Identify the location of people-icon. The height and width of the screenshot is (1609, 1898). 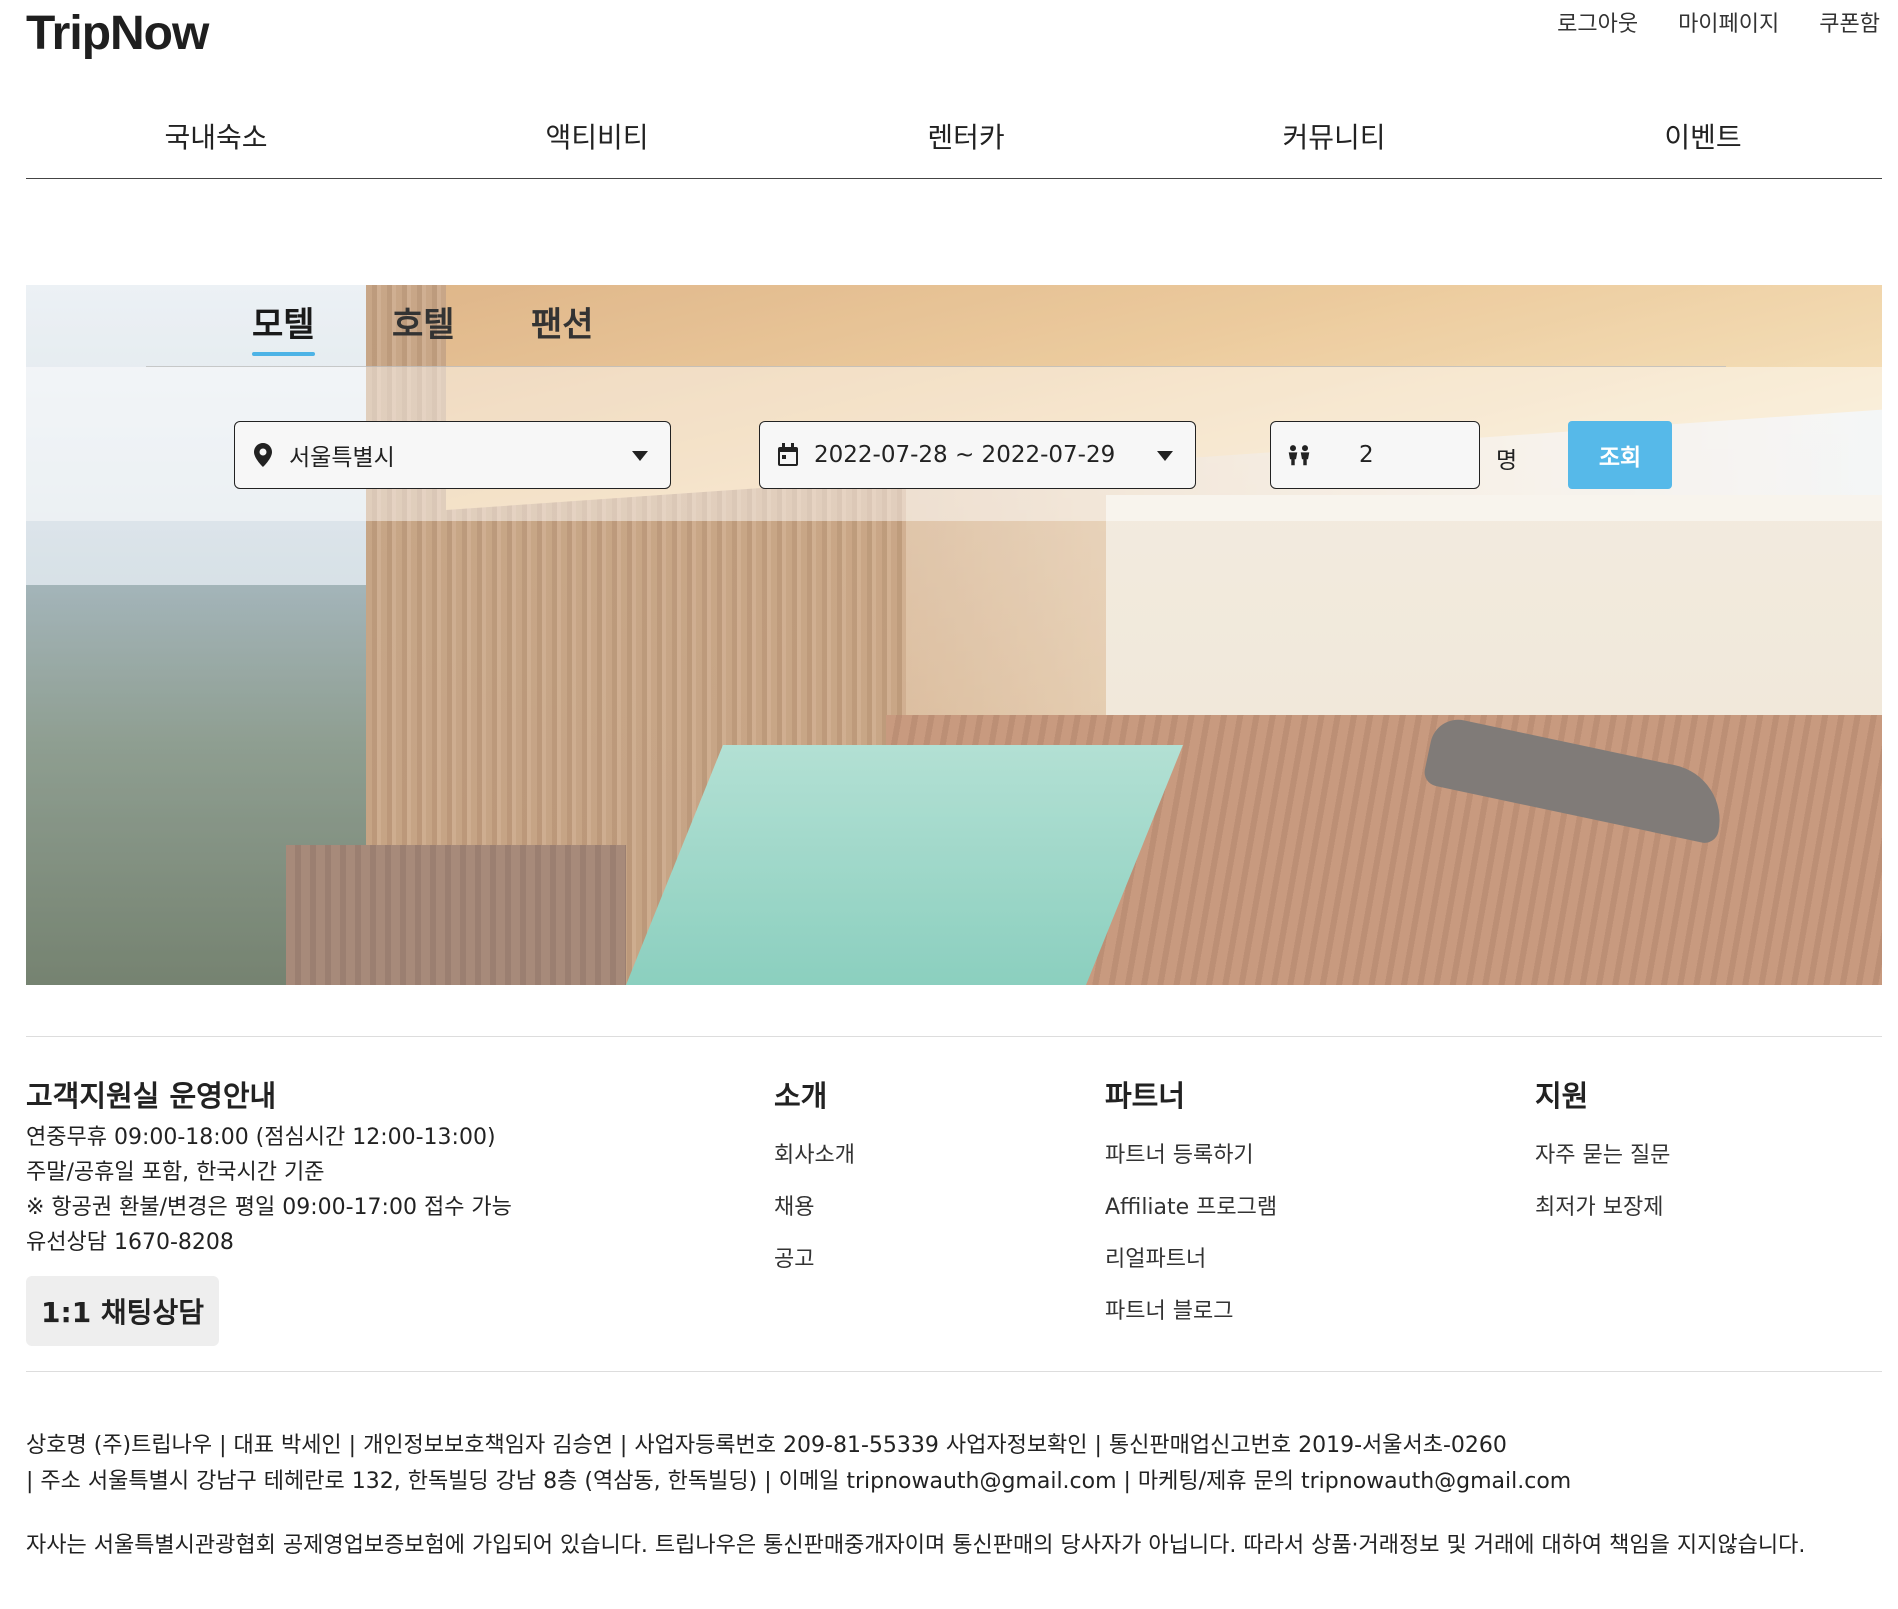
(1299, 455).